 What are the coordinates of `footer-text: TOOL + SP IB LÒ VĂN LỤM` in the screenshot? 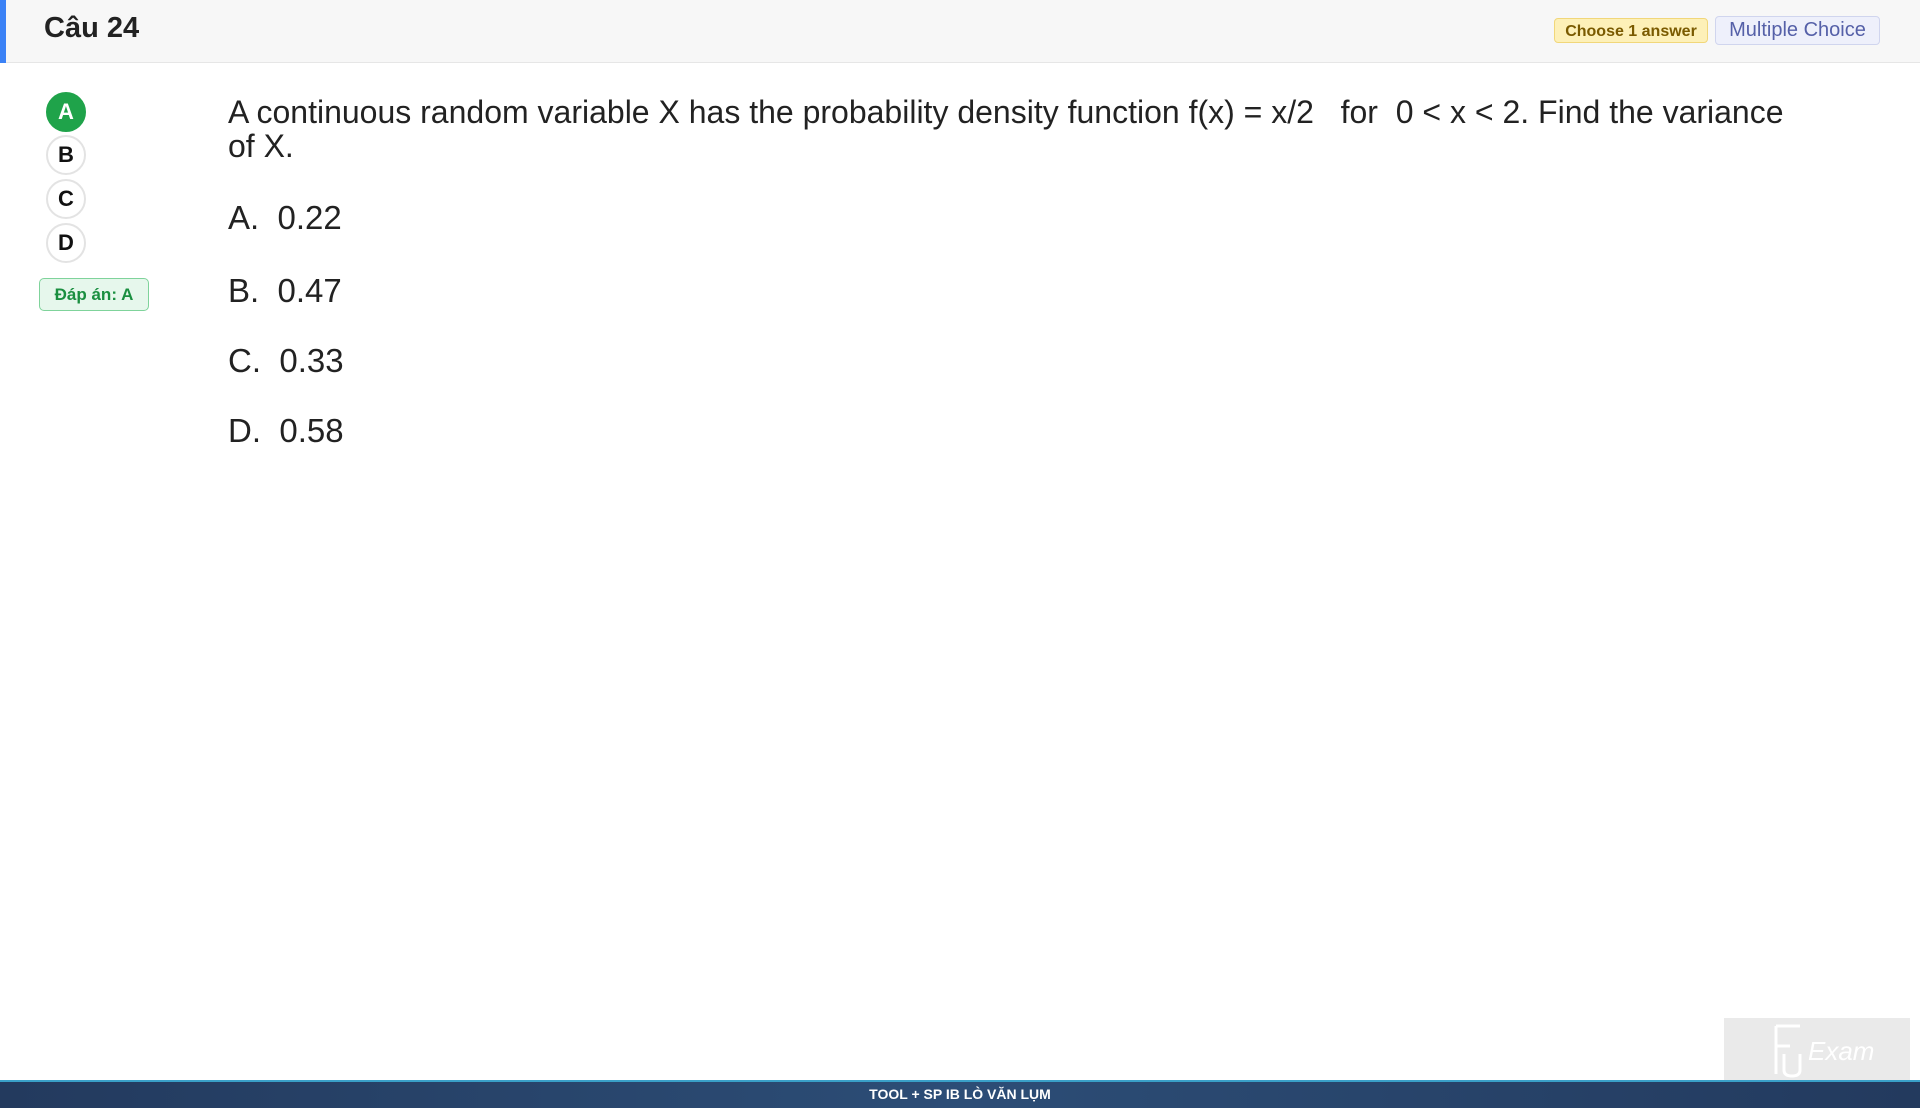 It's located at (960, 1094).